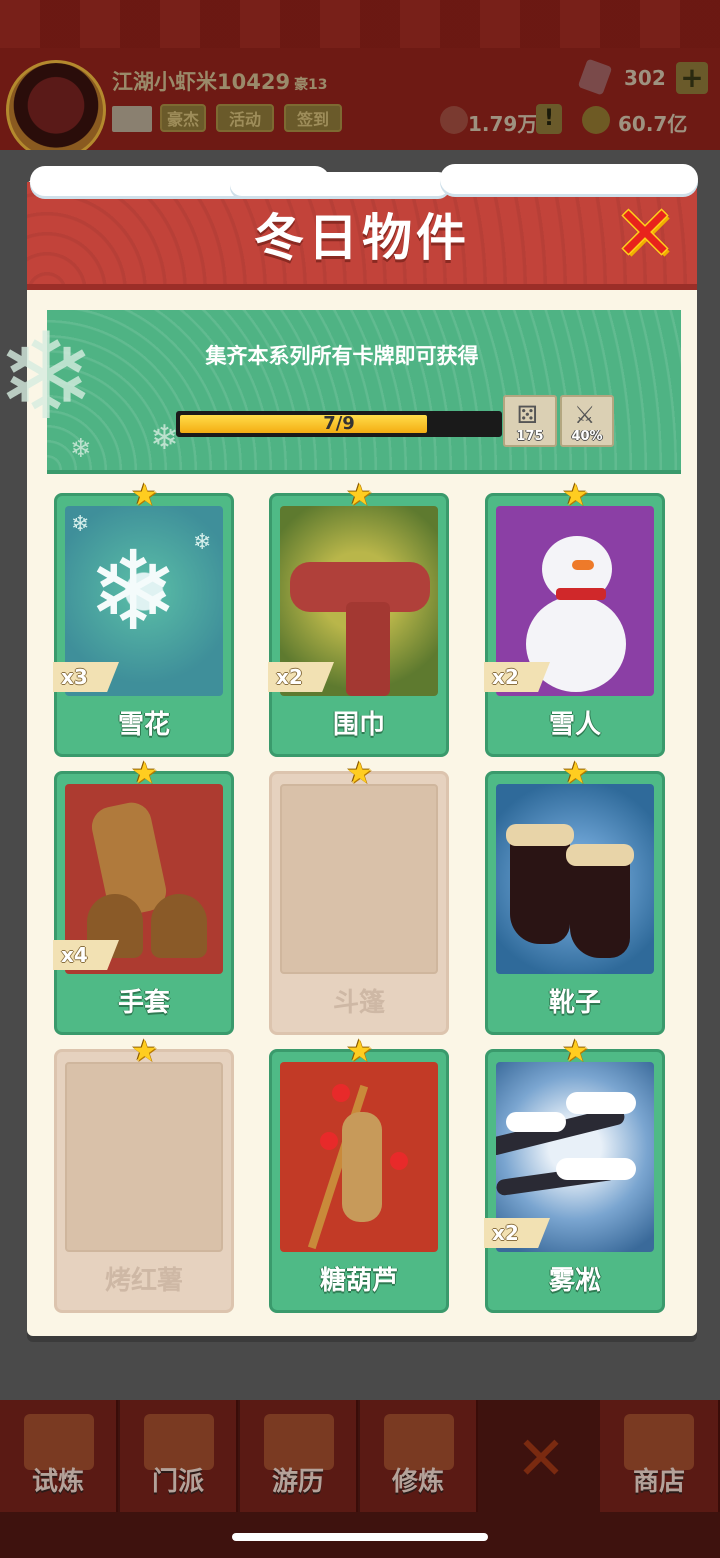 Image resolution: width=720 pixels, height=1558 pixels. What do you see at coordinates (417, 1482) in the screenshot?
I see `nav-cultivate-label: 修炼` at bounding box center [417, 1482].